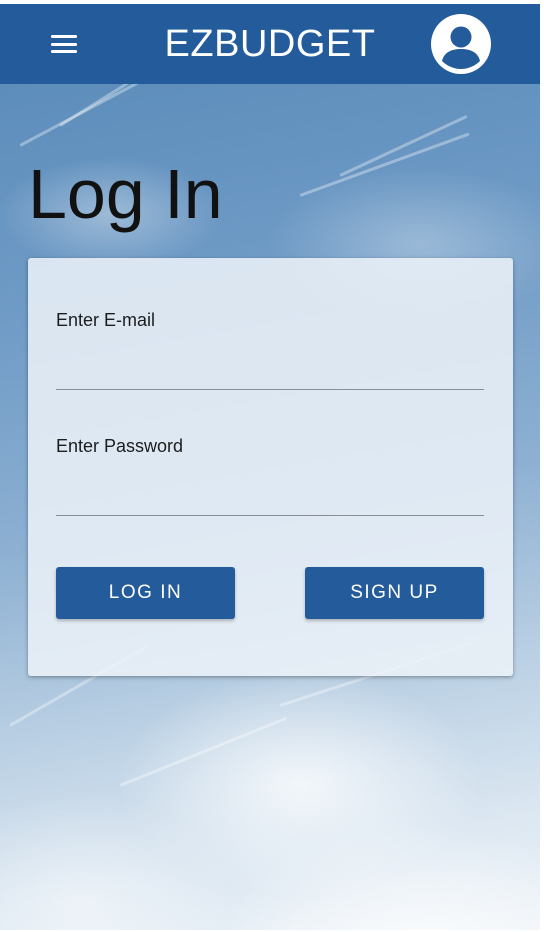  What do you see at coordinates (461, 47) in the screenshot?
I see `account-circle-icon` at bounding box center [461, 47].